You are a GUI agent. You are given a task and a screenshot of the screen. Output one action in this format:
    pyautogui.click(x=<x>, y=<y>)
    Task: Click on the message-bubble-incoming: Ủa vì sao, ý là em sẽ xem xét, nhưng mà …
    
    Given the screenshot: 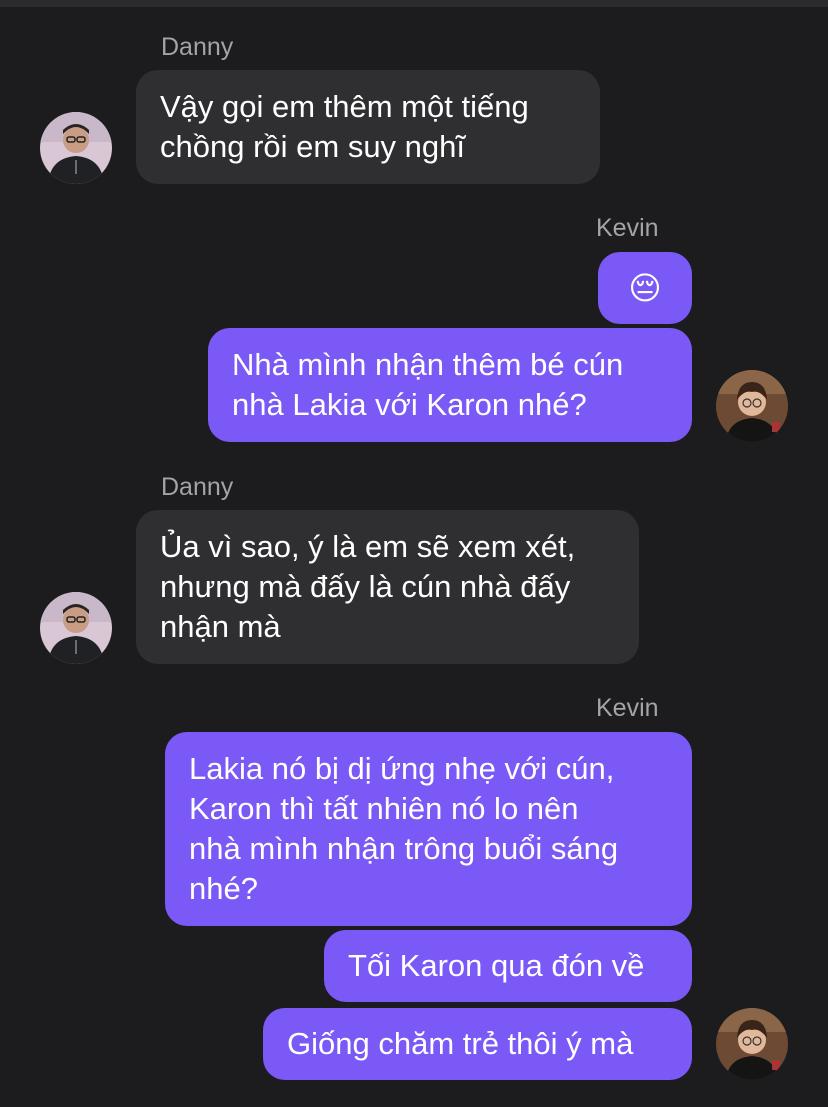 What is the action you would take?
    pyautogui.click(x=387, y=587)
    